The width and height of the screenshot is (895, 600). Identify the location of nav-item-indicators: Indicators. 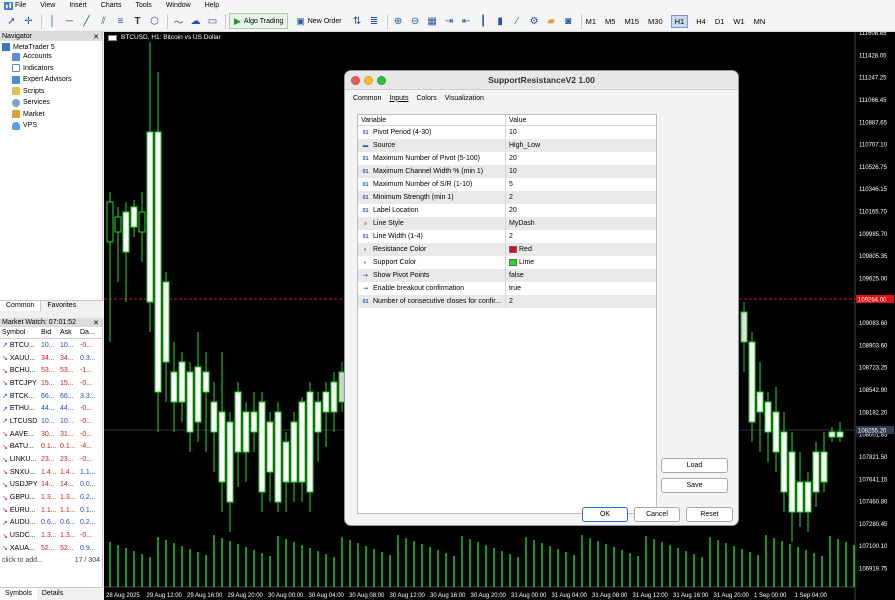
(51, 69).